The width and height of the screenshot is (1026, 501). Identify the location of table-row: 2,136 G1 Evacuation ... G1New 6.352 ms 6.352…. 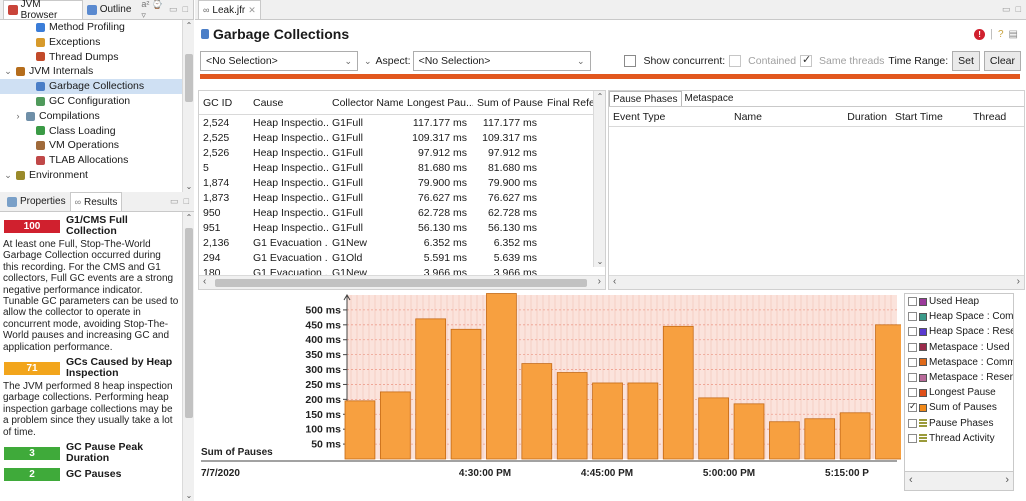
(402, 242).